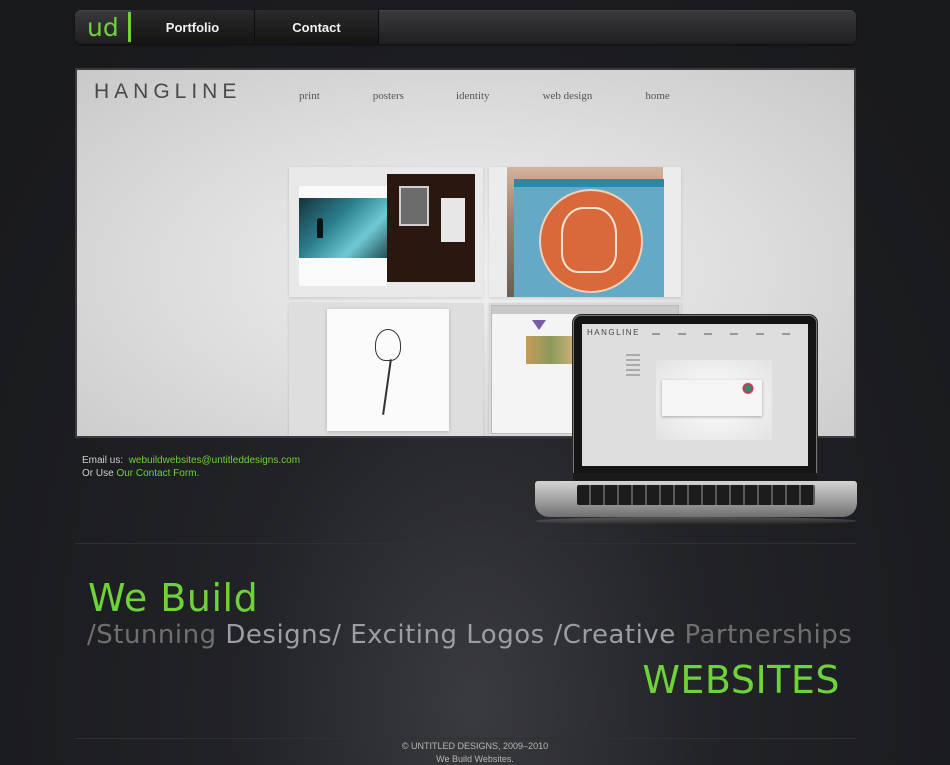 The height and width of the screenshot is (765, 950). I want to click on nav-item-portfolio: Portfolio, so click(193, 27).